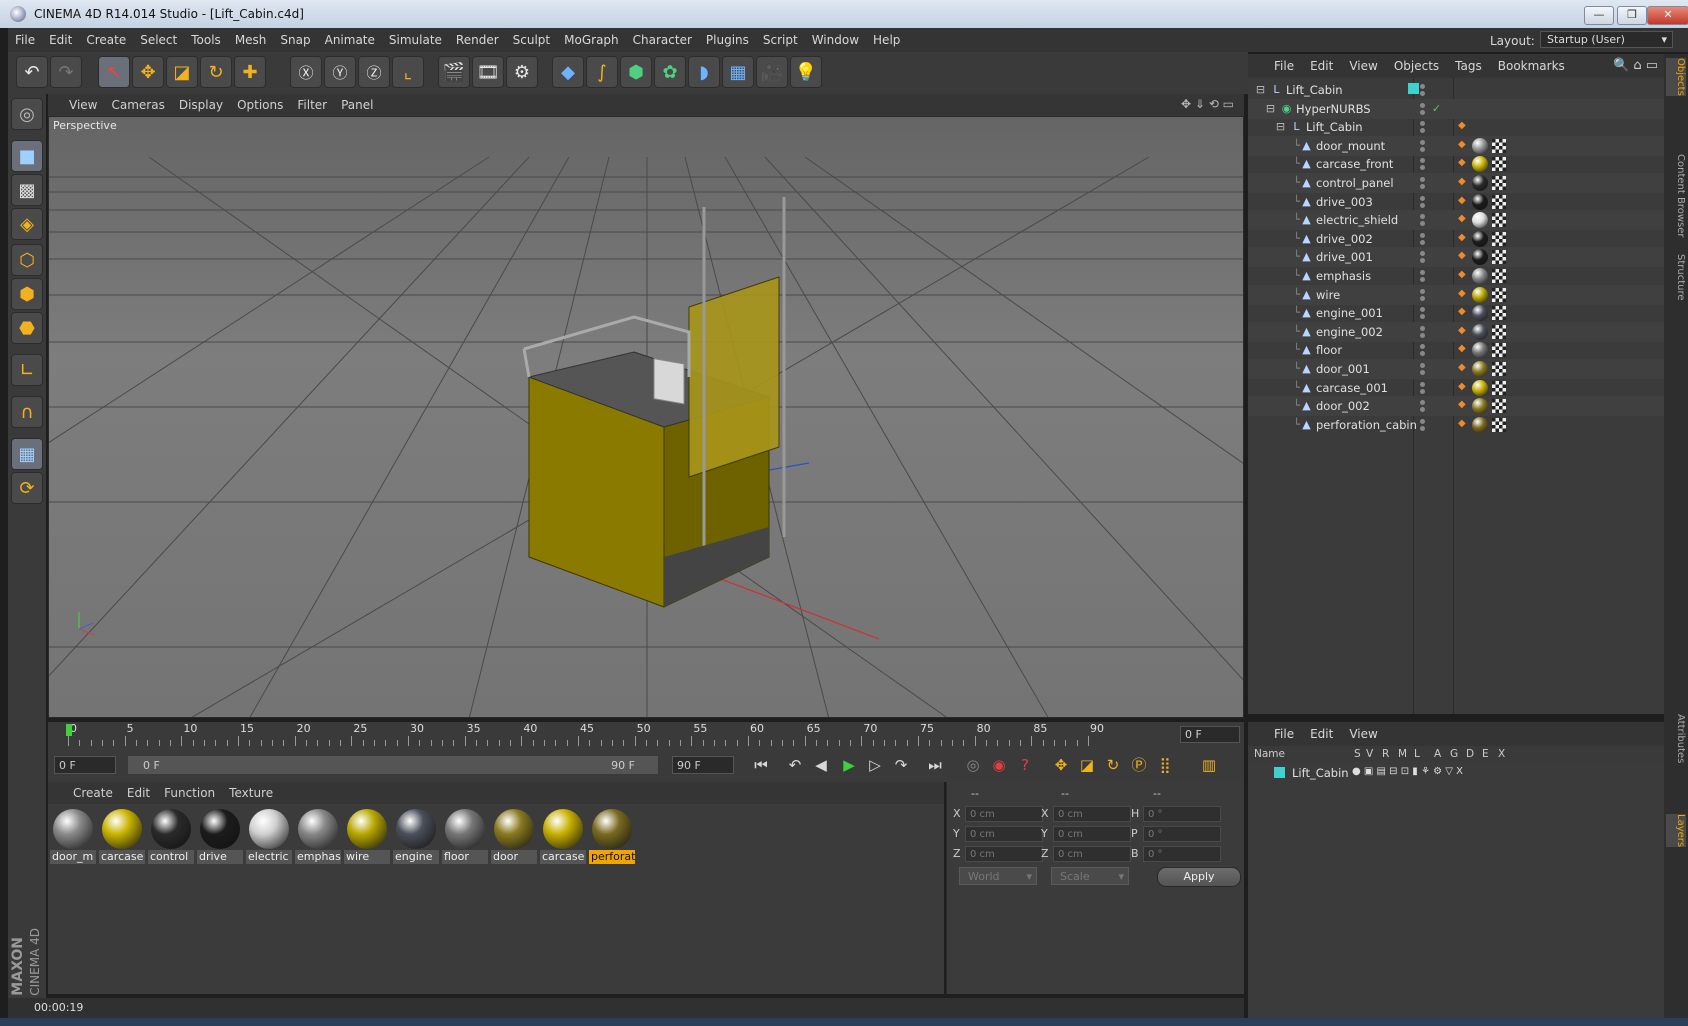  What do you see at coordinates (1363, 734) in the screenshot?
I see `layer-menu-view: View` at bounding box center [1363, 734].